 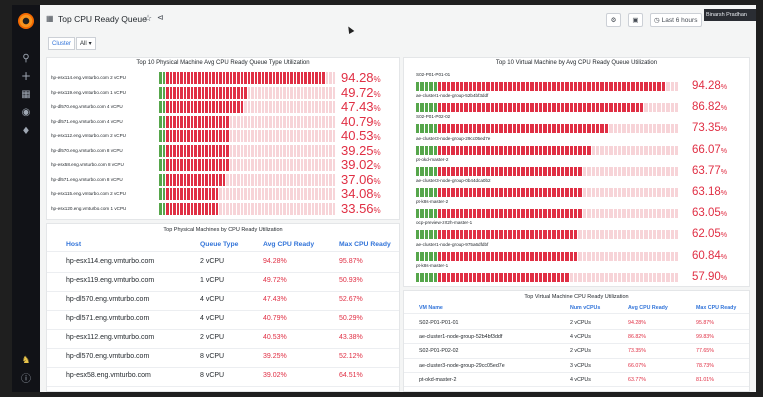 What do you see at coordinates (710, 170) in the screenshot?
I see `gauge-value: 63.77%` at bounding box center [710, 170].